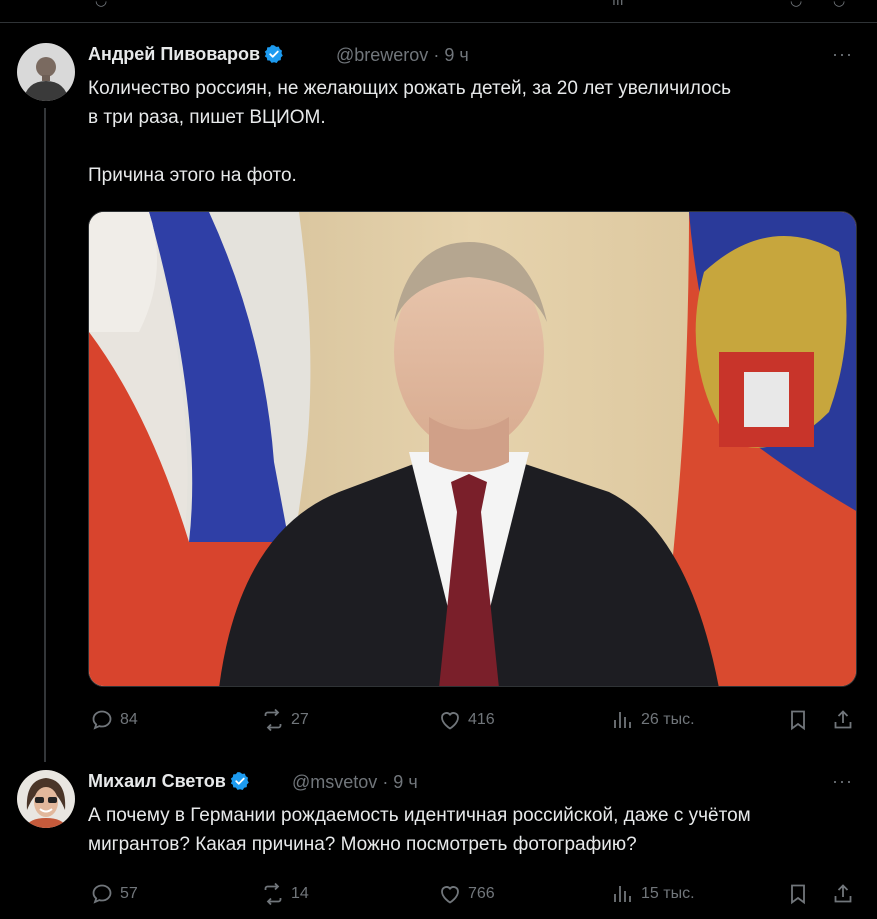 The height and width of the screenshot is (919, 877). What do you see at coordinates (101, 4) in the screenshot?
I see `reply-icon: ◡` at bounding box center [101, 4].